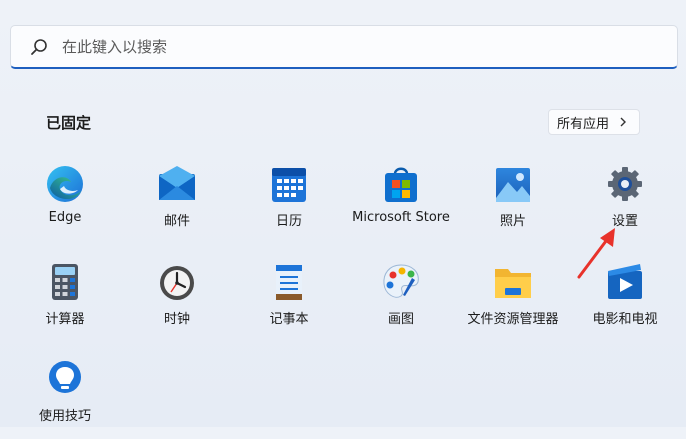 The image size is (686, 439). Describe the element at coordinates (596, 253) in the screenshot. I see `annotation-arrow-icon` at that location.